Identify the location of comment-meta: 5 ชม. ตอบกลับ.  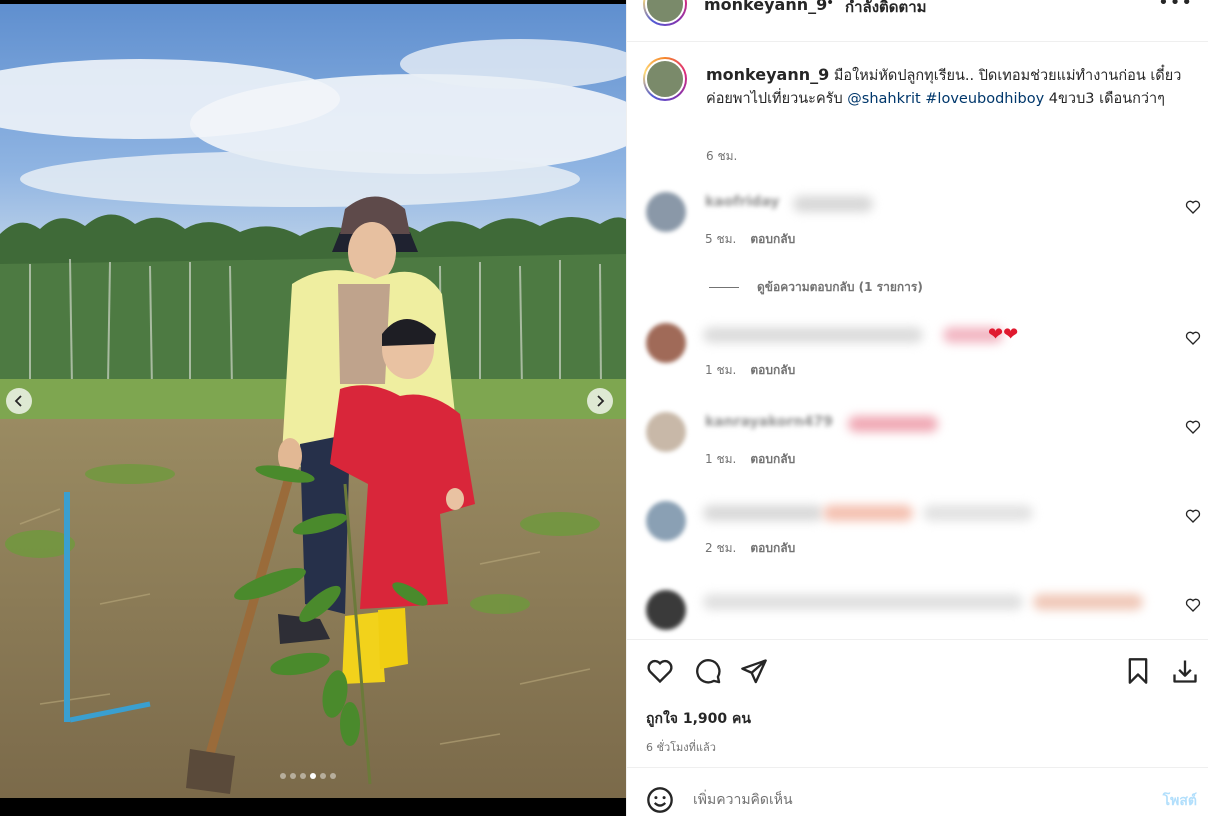
(750, 239).